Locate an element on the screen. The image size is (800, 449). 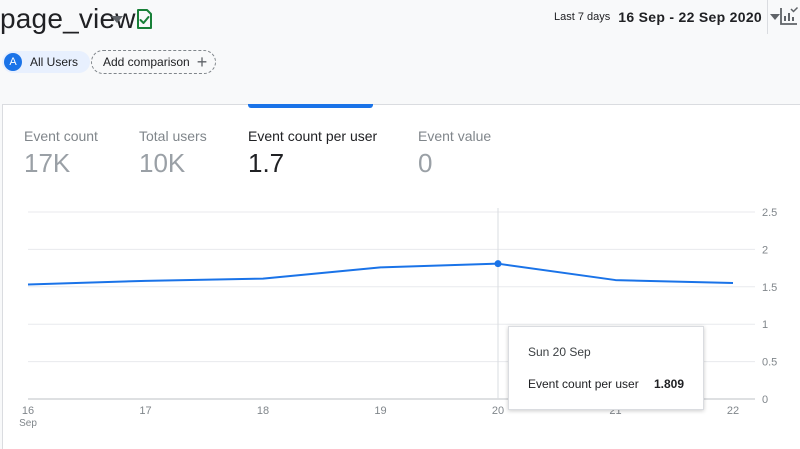
metric-tab-event-value: Event value 0 is located at coordinates (454, 153).